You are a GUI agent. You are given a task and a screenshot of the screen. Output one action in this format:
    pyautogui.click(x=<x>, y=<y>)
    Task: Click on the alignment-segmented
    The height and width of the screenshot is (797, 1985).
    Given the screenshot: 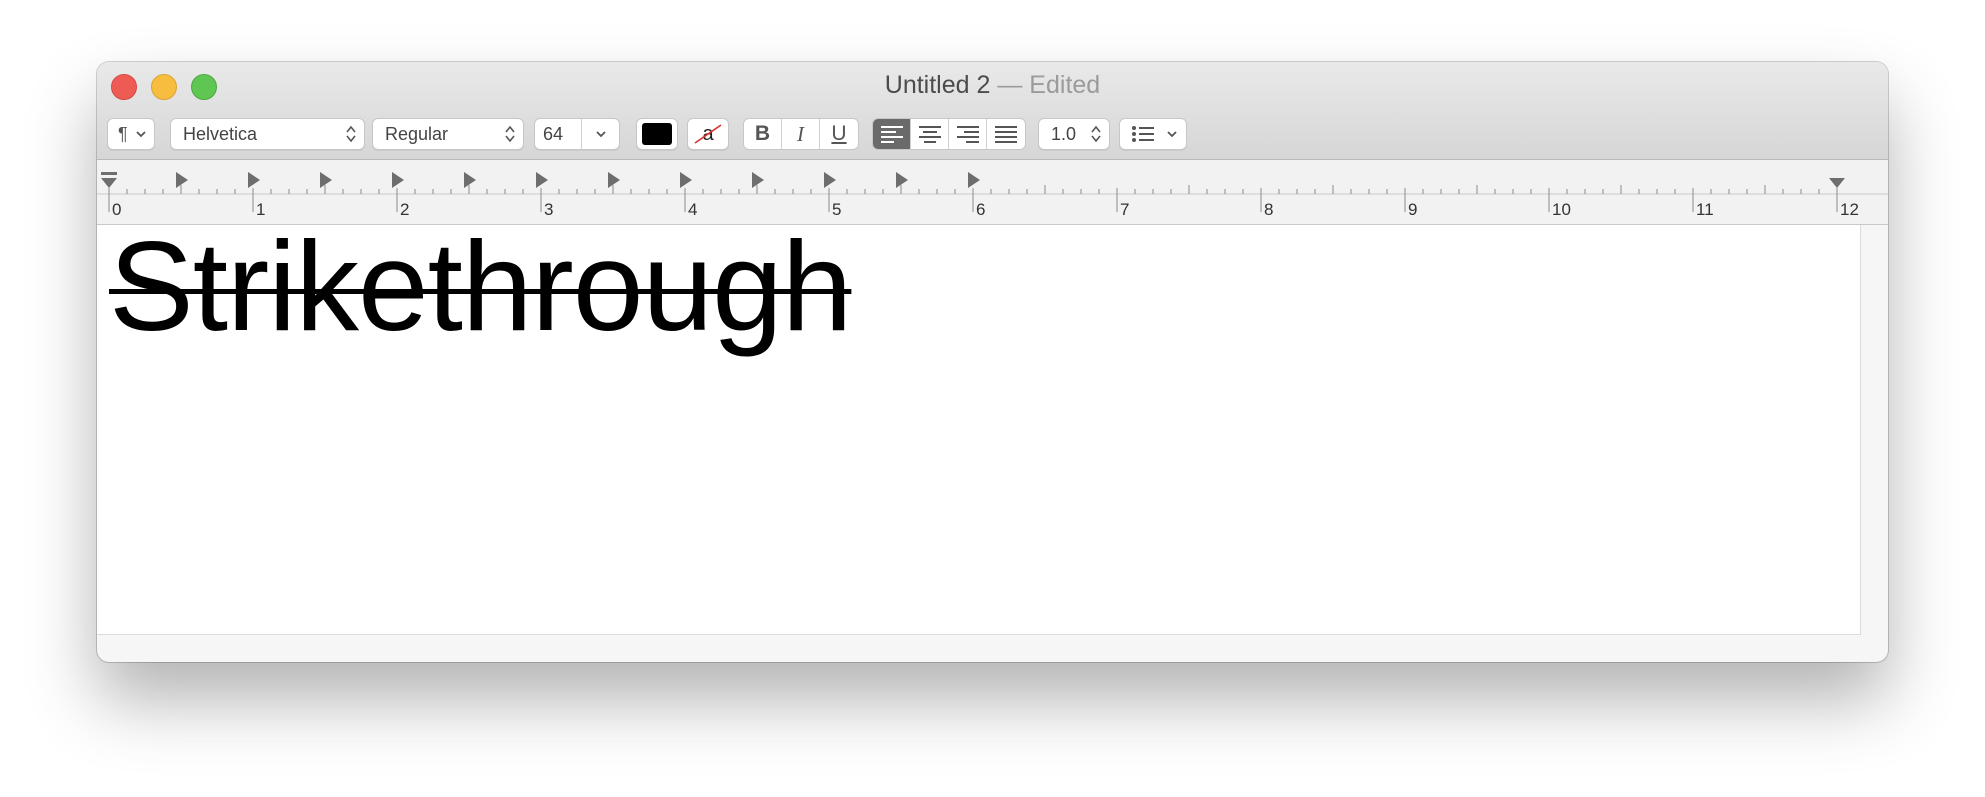 What is the action you would take?
    pyautogui.click(x=949, y=134)
    